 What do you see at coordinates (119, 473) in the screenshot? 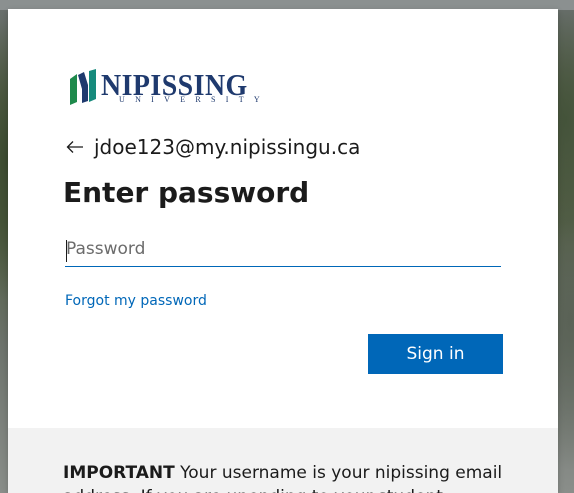
I see `notice-label: IMPORTANT` at bounding box center [119, 473].